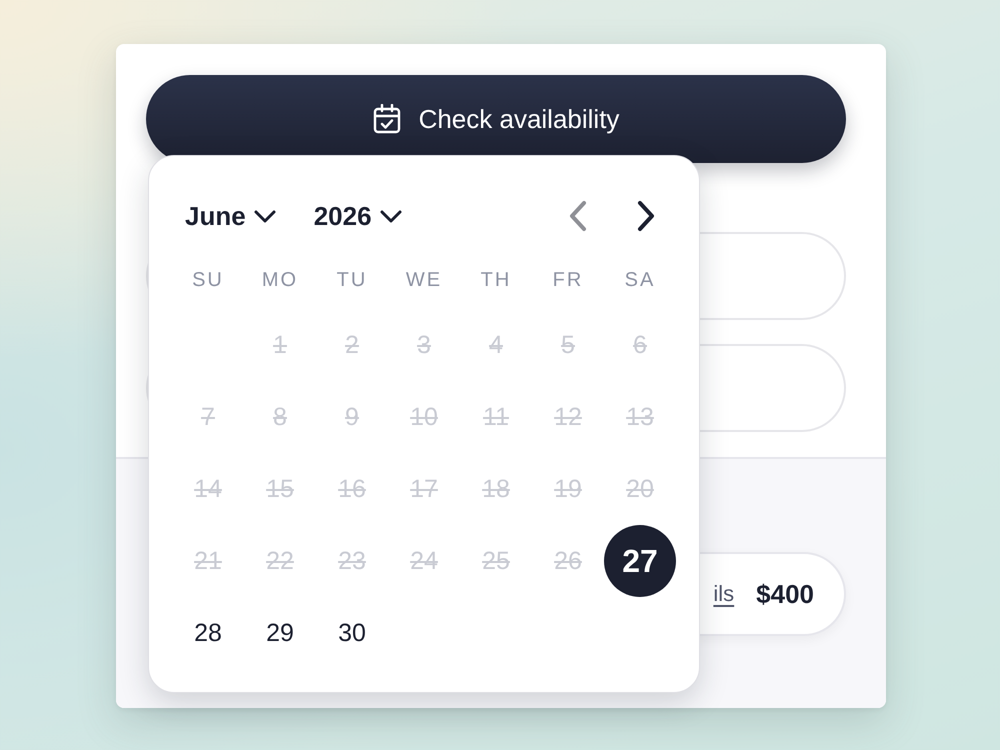 The image size is (1000, 750). What do you see at coordinates (578, 216) in the screenshot?
I see `chevron-left-icon` at bounding box center [578, 216].